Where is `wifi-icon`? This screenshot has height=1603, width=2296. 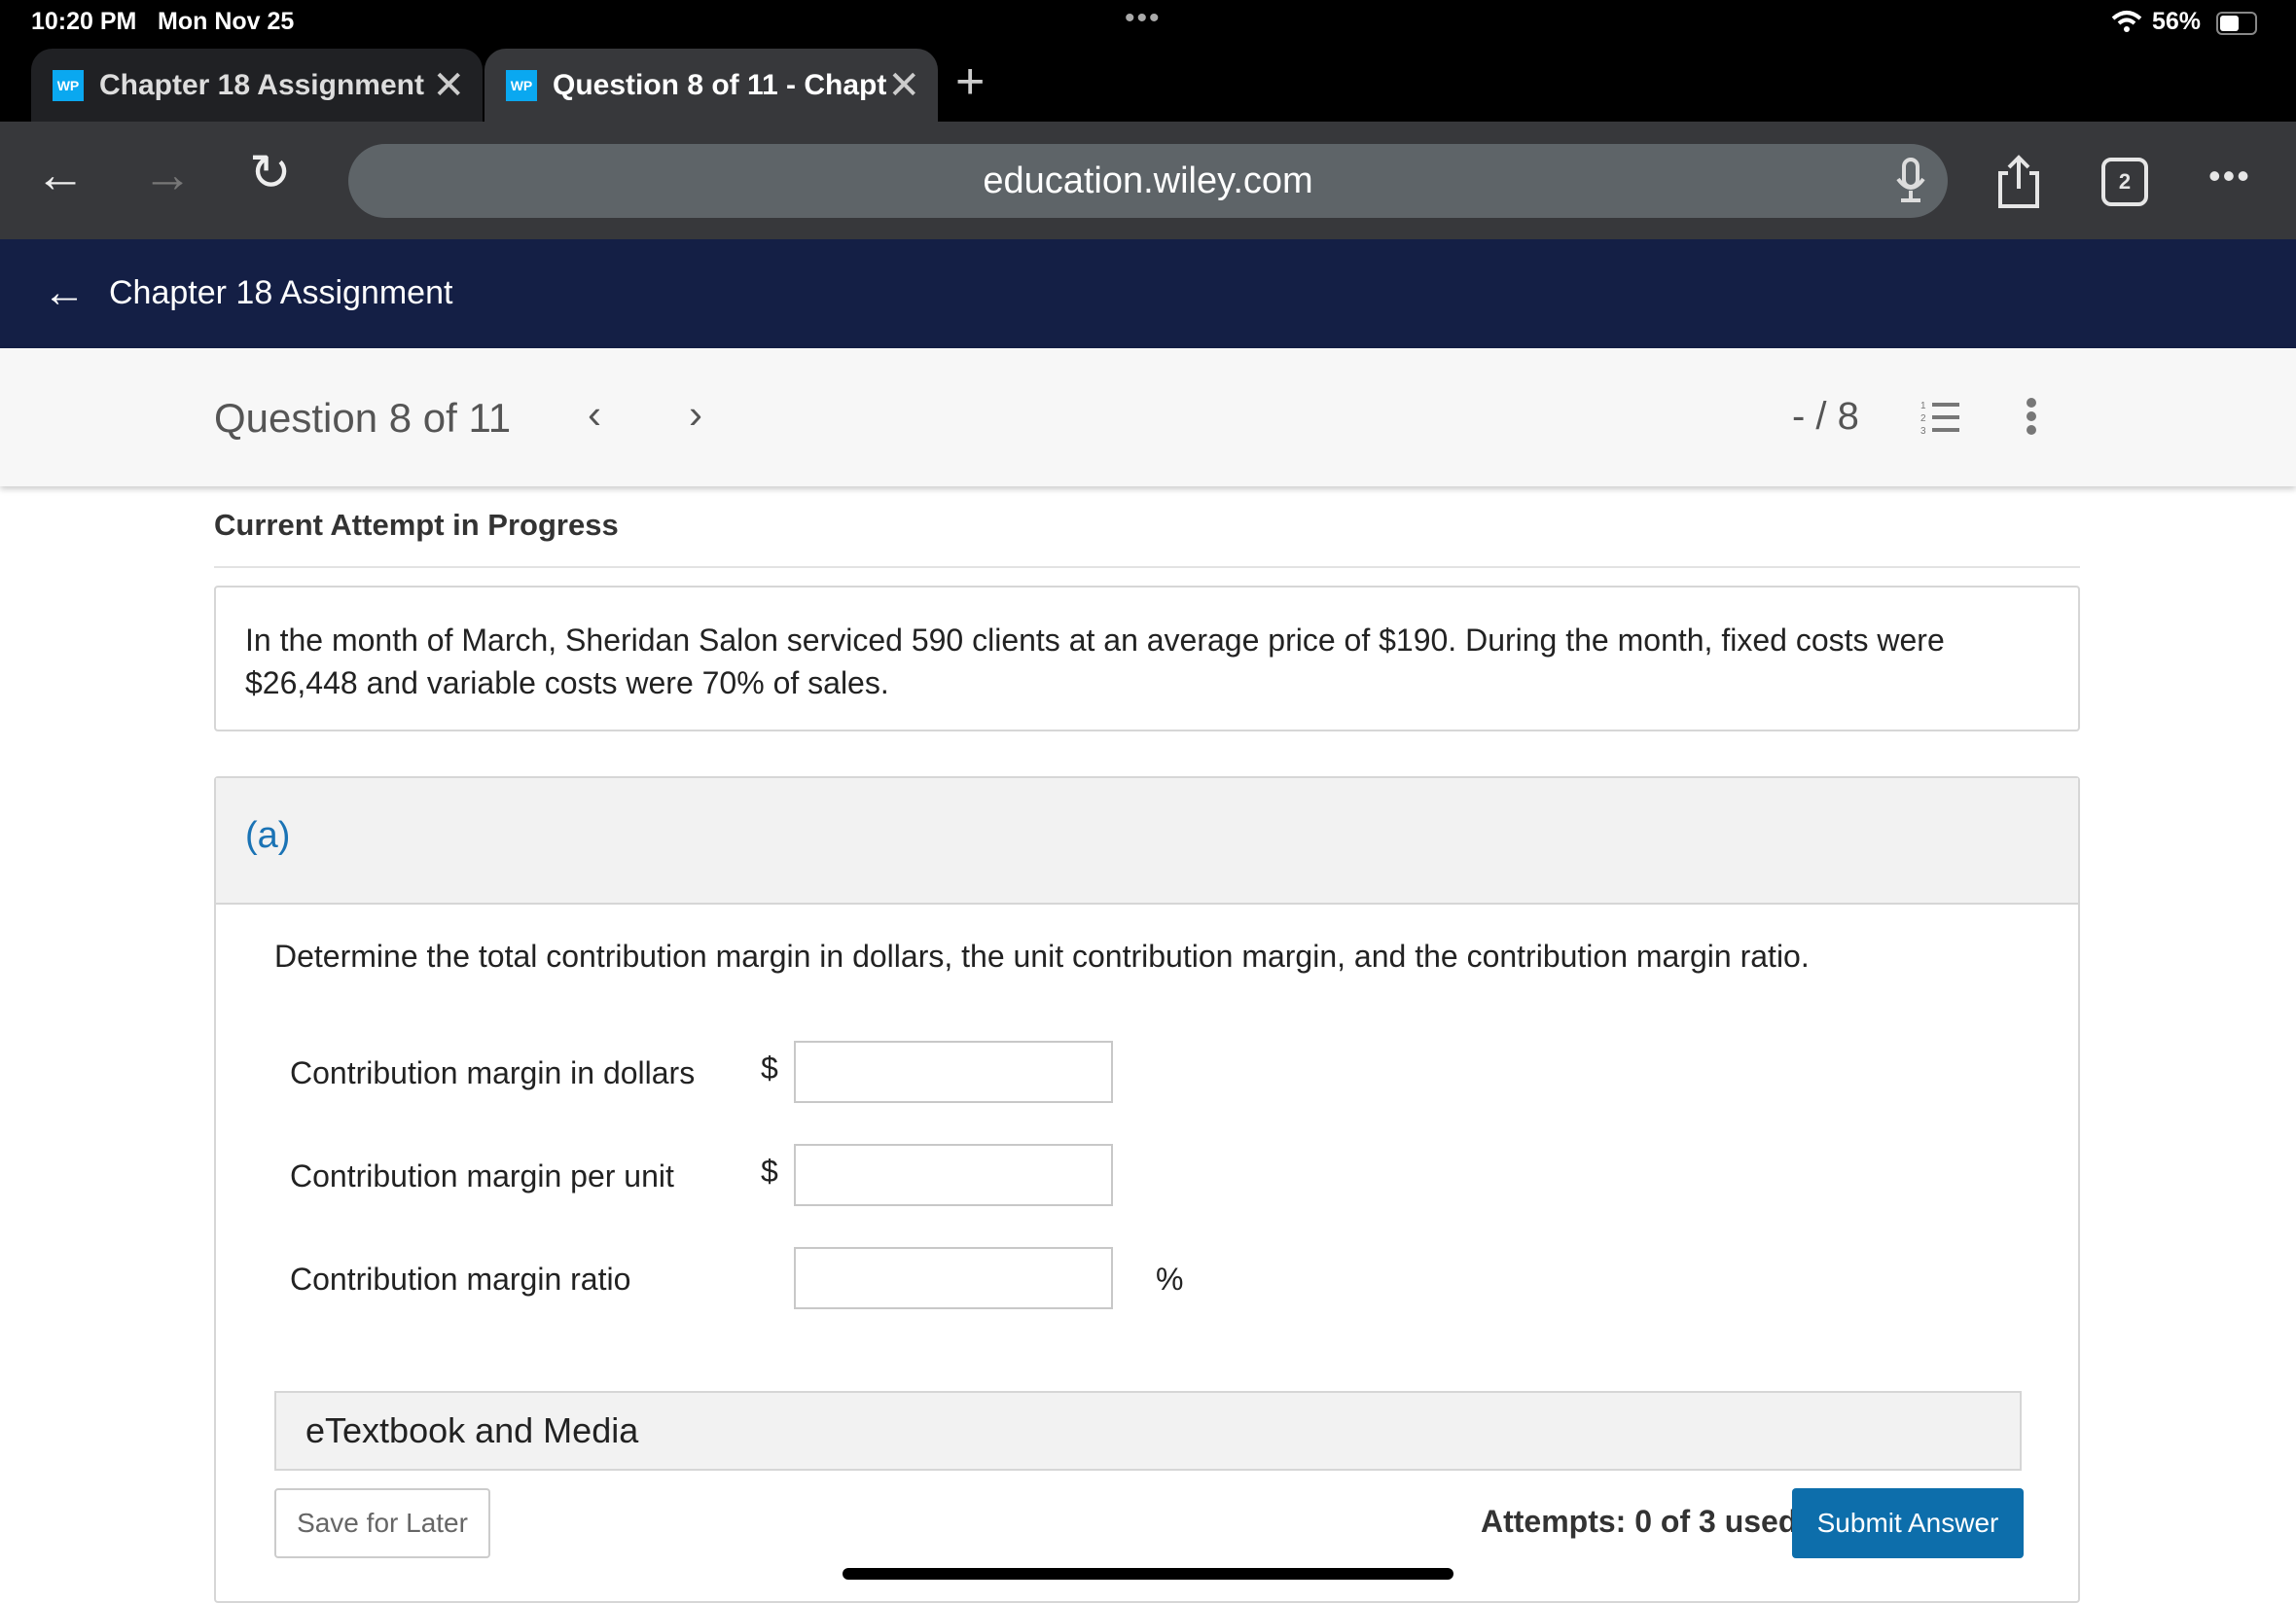 wifi-icon is located at coordinates (2126, 22).